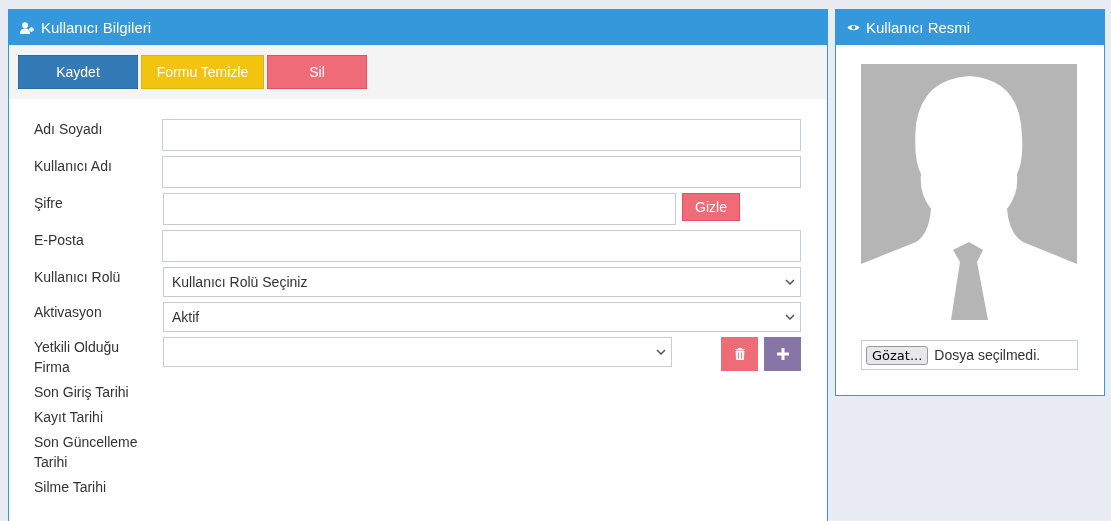 This screenshot has height=521, width=1111. Describe the element at coordinates (78, 72) in the screenshot. I see `action-button: Kaydet` at that location.